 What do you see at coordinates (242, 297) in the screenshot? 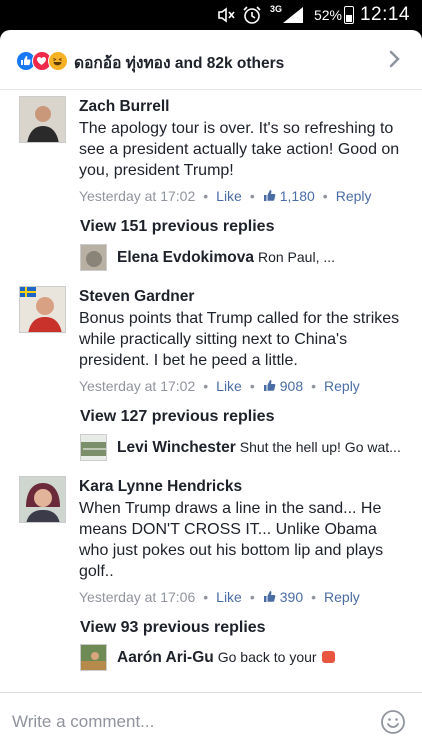
I see `comment-author: Steven Gardner` at bounding box center [242, 297].